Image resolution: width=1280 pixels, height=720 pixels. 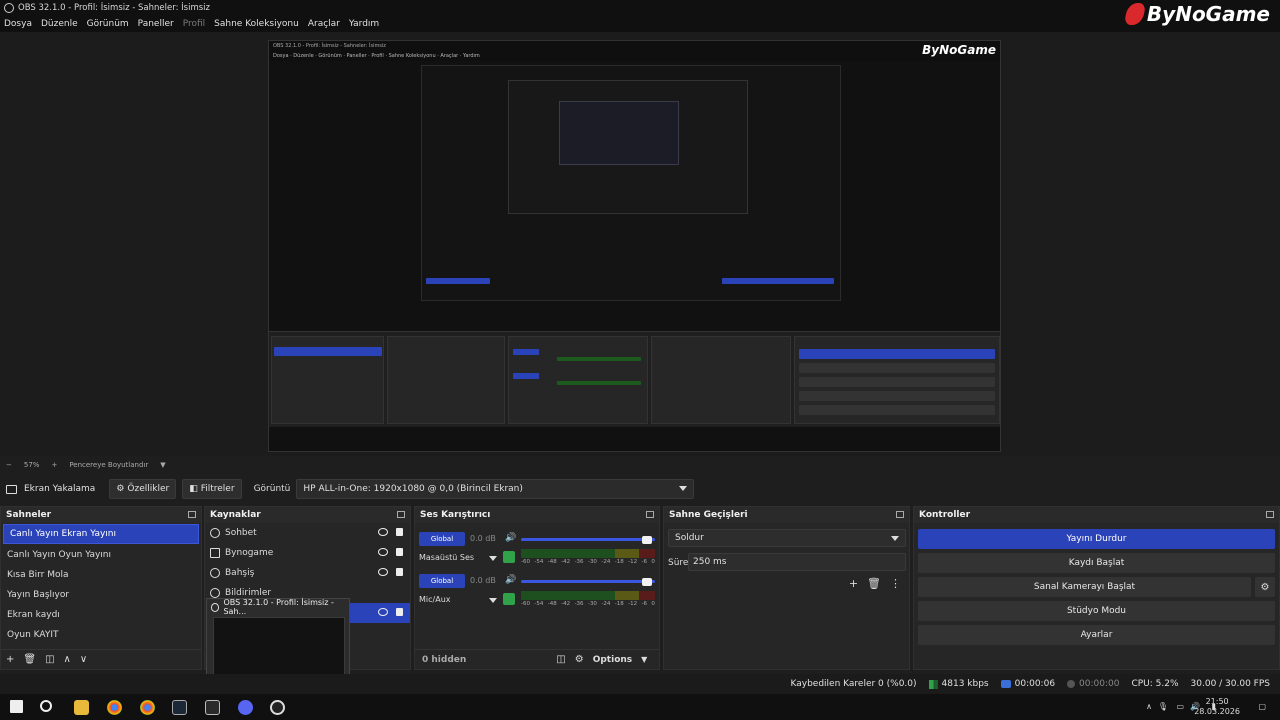 I want to click on options-button: Options, so click(x=612, y=660).